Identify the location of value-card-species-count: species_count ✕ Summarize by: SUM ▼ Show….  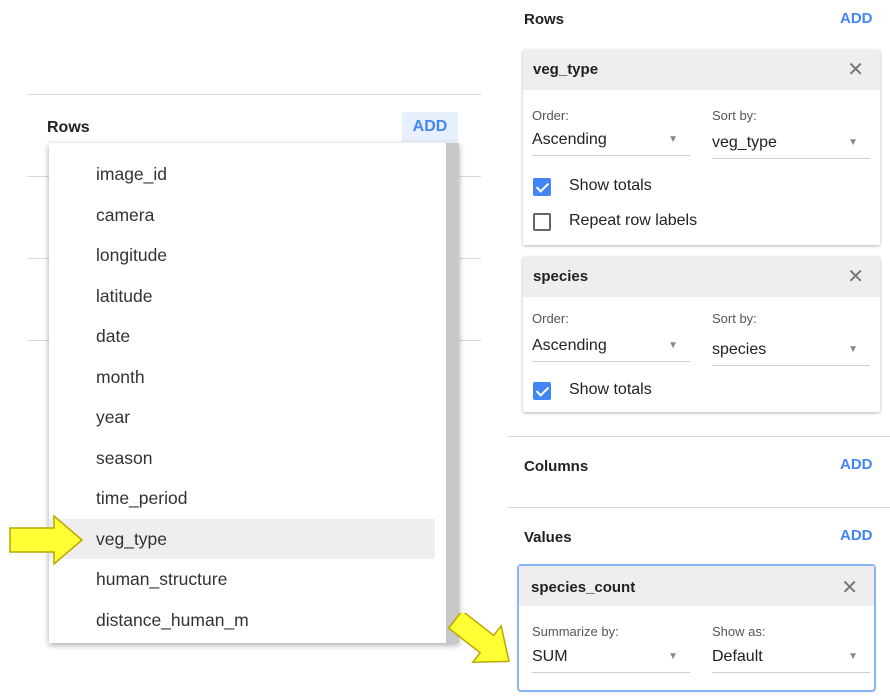
(696, 628).